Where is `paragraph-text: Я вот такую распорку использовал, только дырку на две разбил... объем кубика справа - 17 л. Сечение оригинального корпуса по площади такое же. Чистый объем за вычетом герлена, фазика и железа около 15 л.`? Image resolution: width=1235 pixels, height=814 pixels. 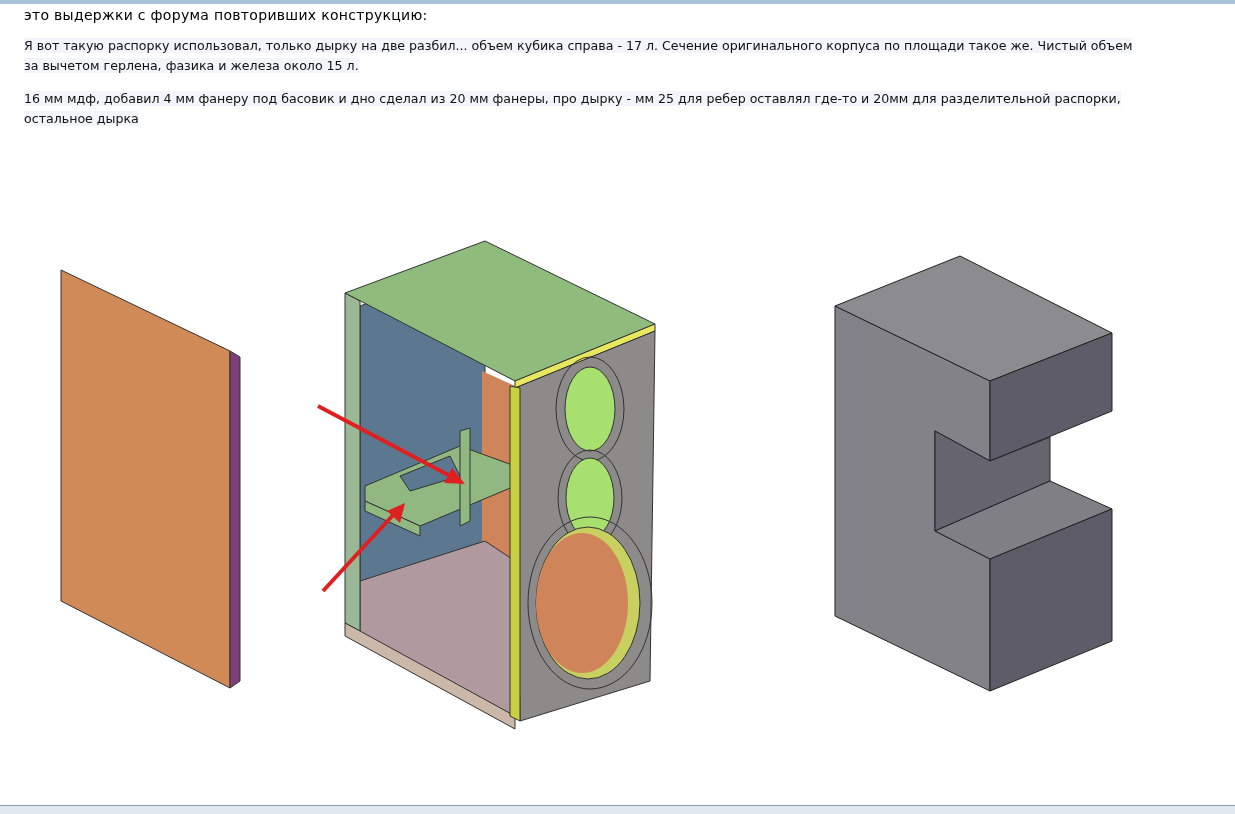
paragraph-text: Я вот такую распорку использовал, только дырку на две разбил... объем кубика справа - 17 л. Сечение оригинального корпуса по площади такое же. Чистый объем за вычетом герлена, фазика и железа около 15 л. is located at coordinates (579, 56).